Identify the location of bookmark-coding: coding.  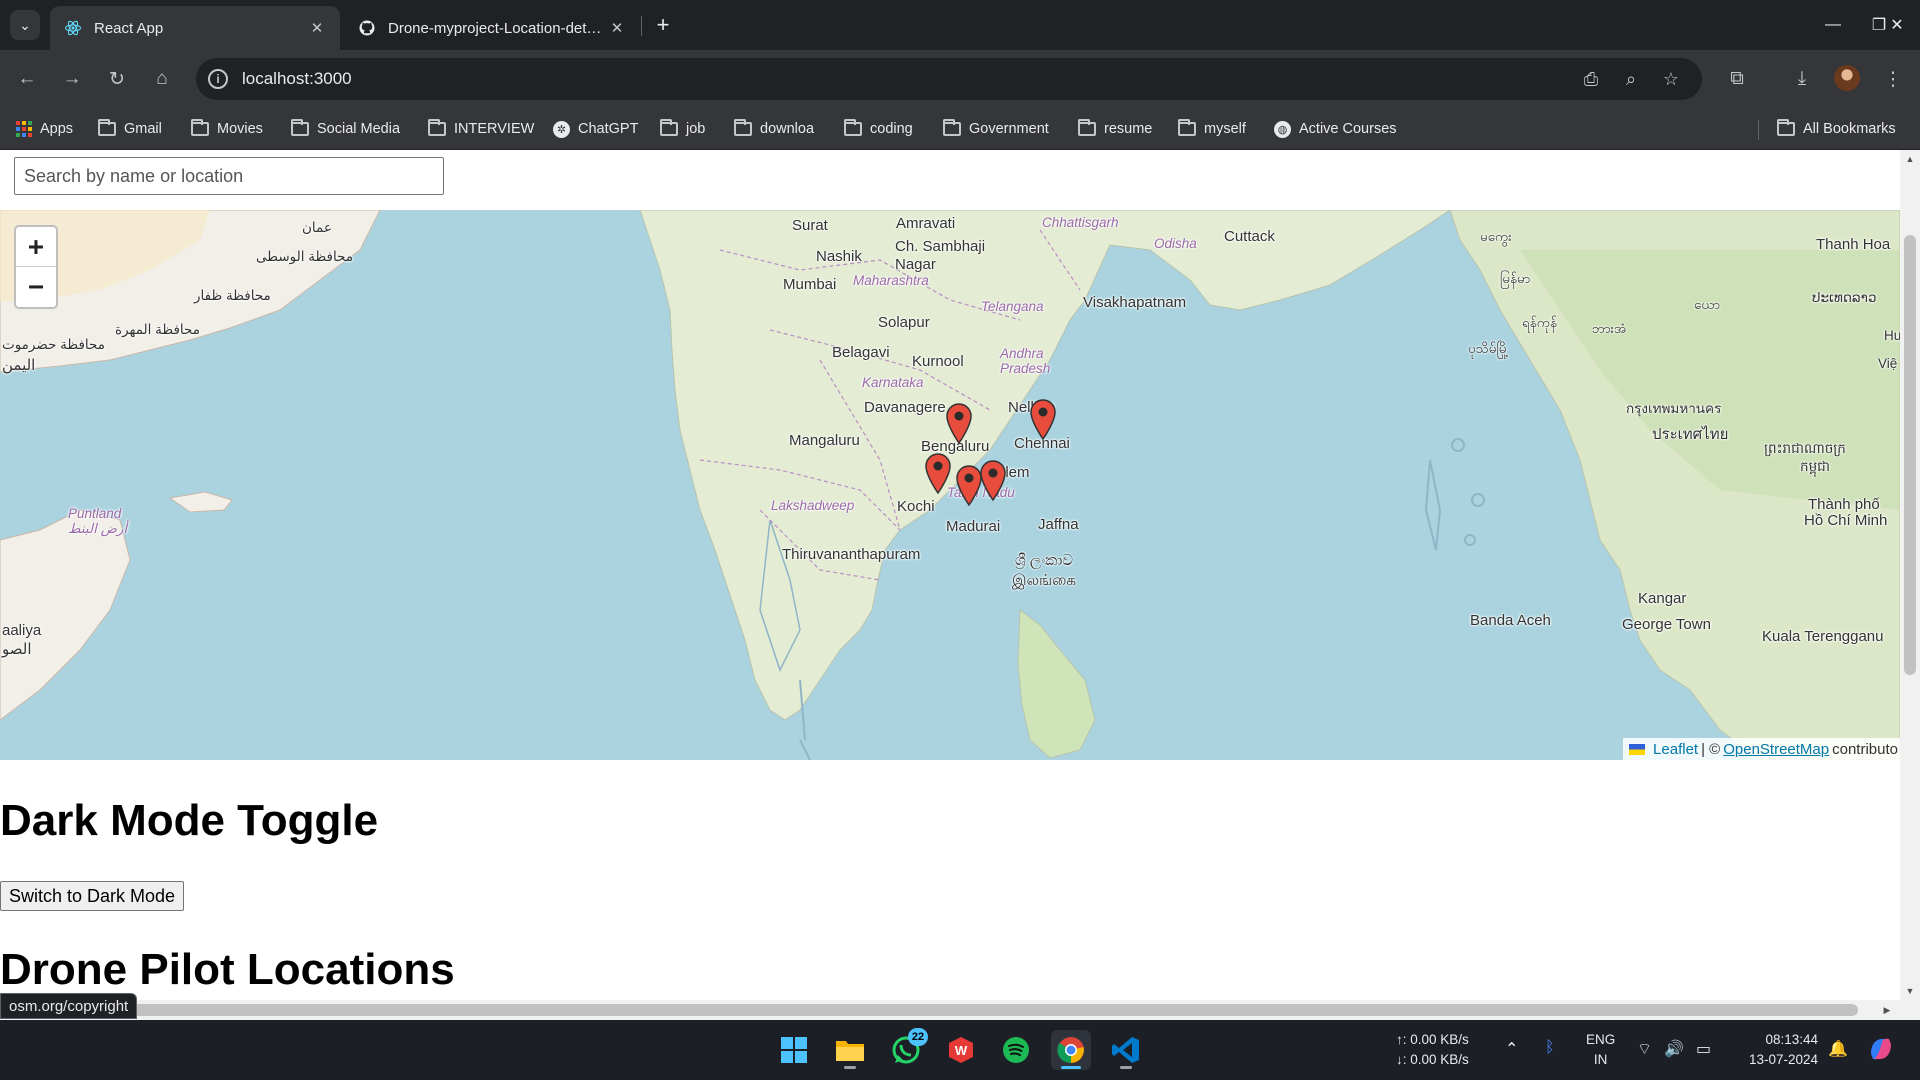
(878, 129).